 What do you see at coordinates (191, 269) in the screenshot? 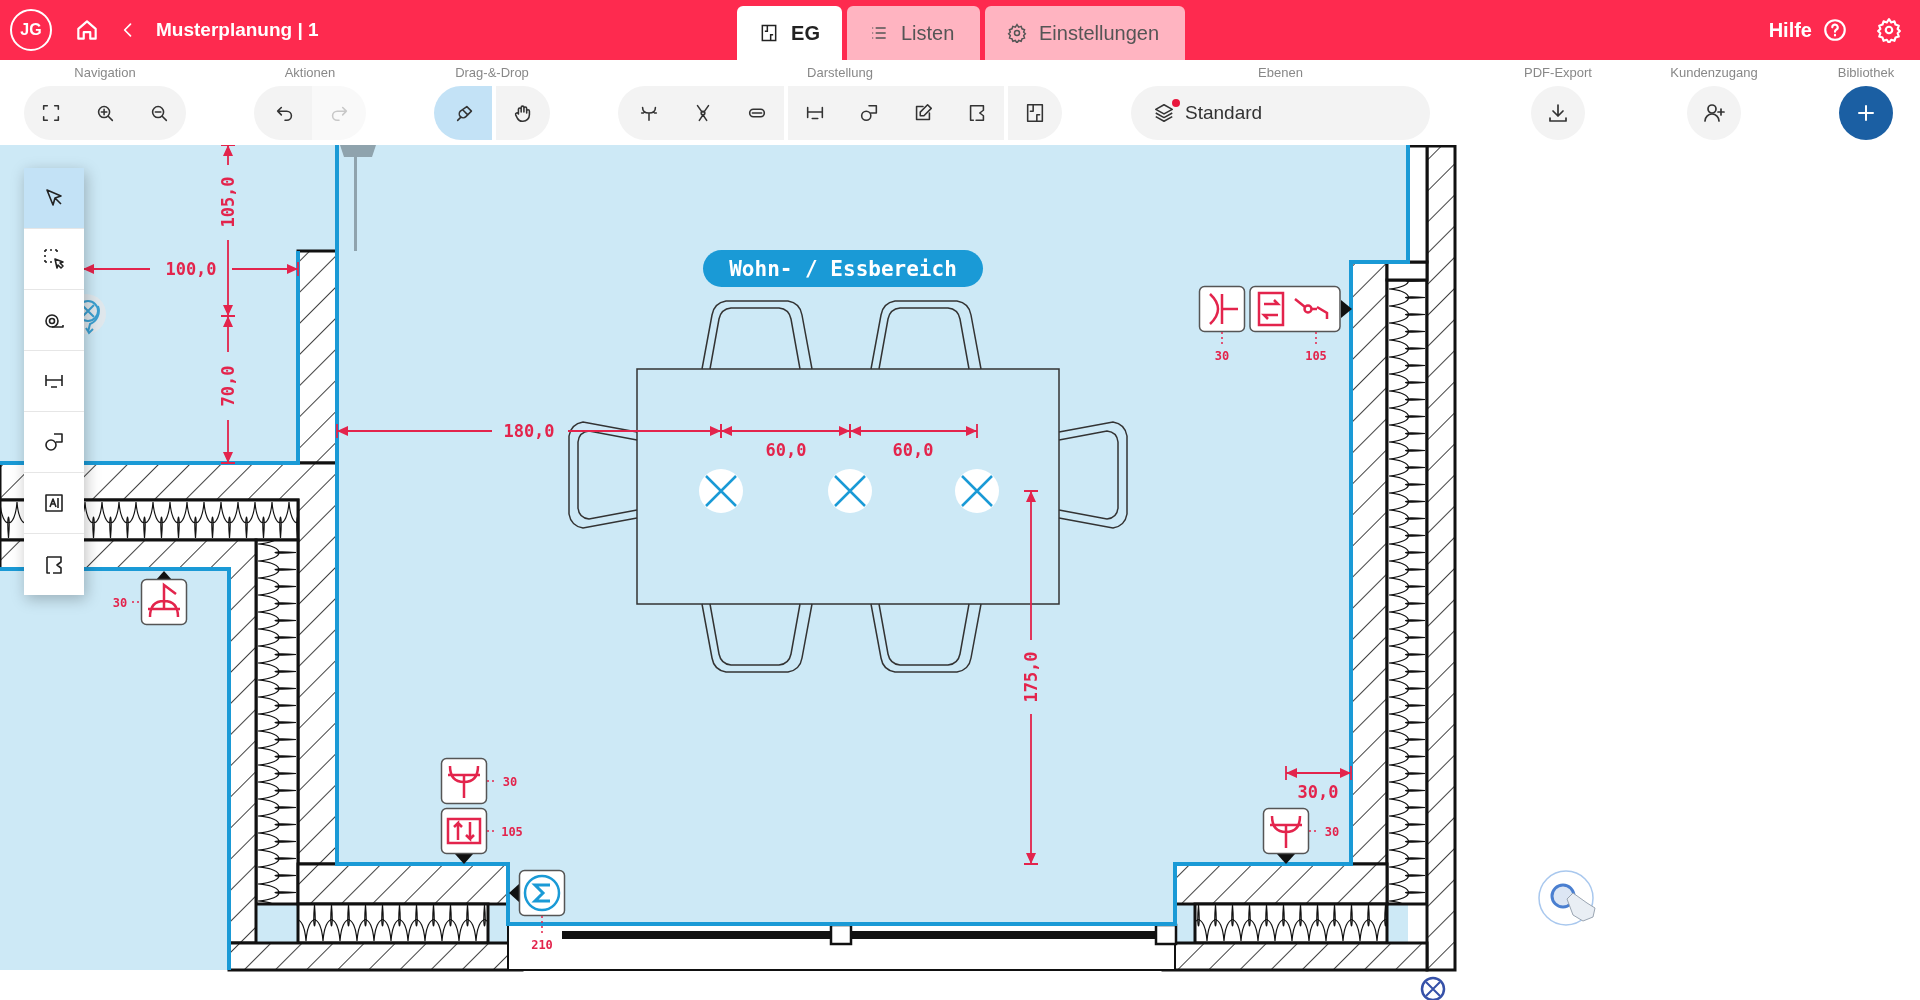
I see `dimension-value: 100,0` at bounding box center [191, 269].